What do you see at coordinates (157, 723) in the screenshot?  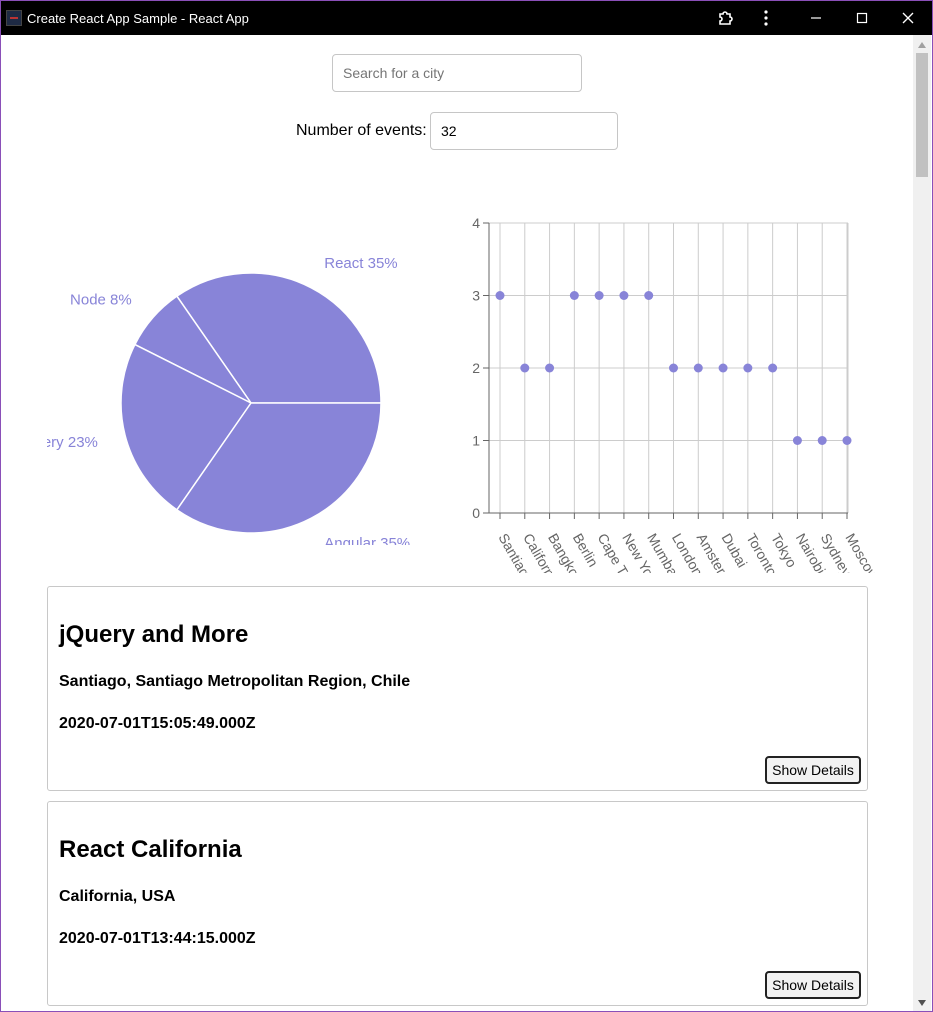 I see `event-time: 2020-07-01T15:05:49.000Z` at bounding box center [157, 723].